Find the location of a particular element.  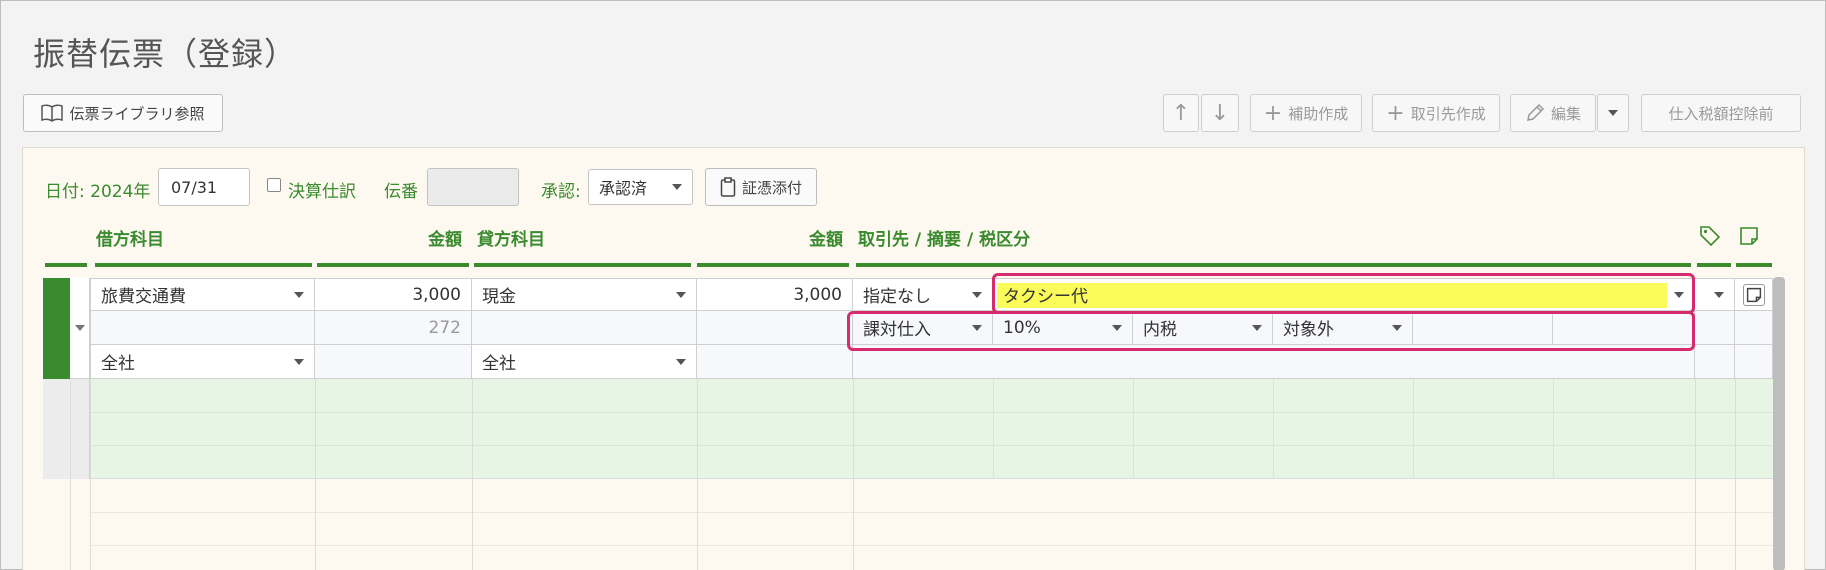

vertical-scrollbar is located at coordinates (1779, 423).